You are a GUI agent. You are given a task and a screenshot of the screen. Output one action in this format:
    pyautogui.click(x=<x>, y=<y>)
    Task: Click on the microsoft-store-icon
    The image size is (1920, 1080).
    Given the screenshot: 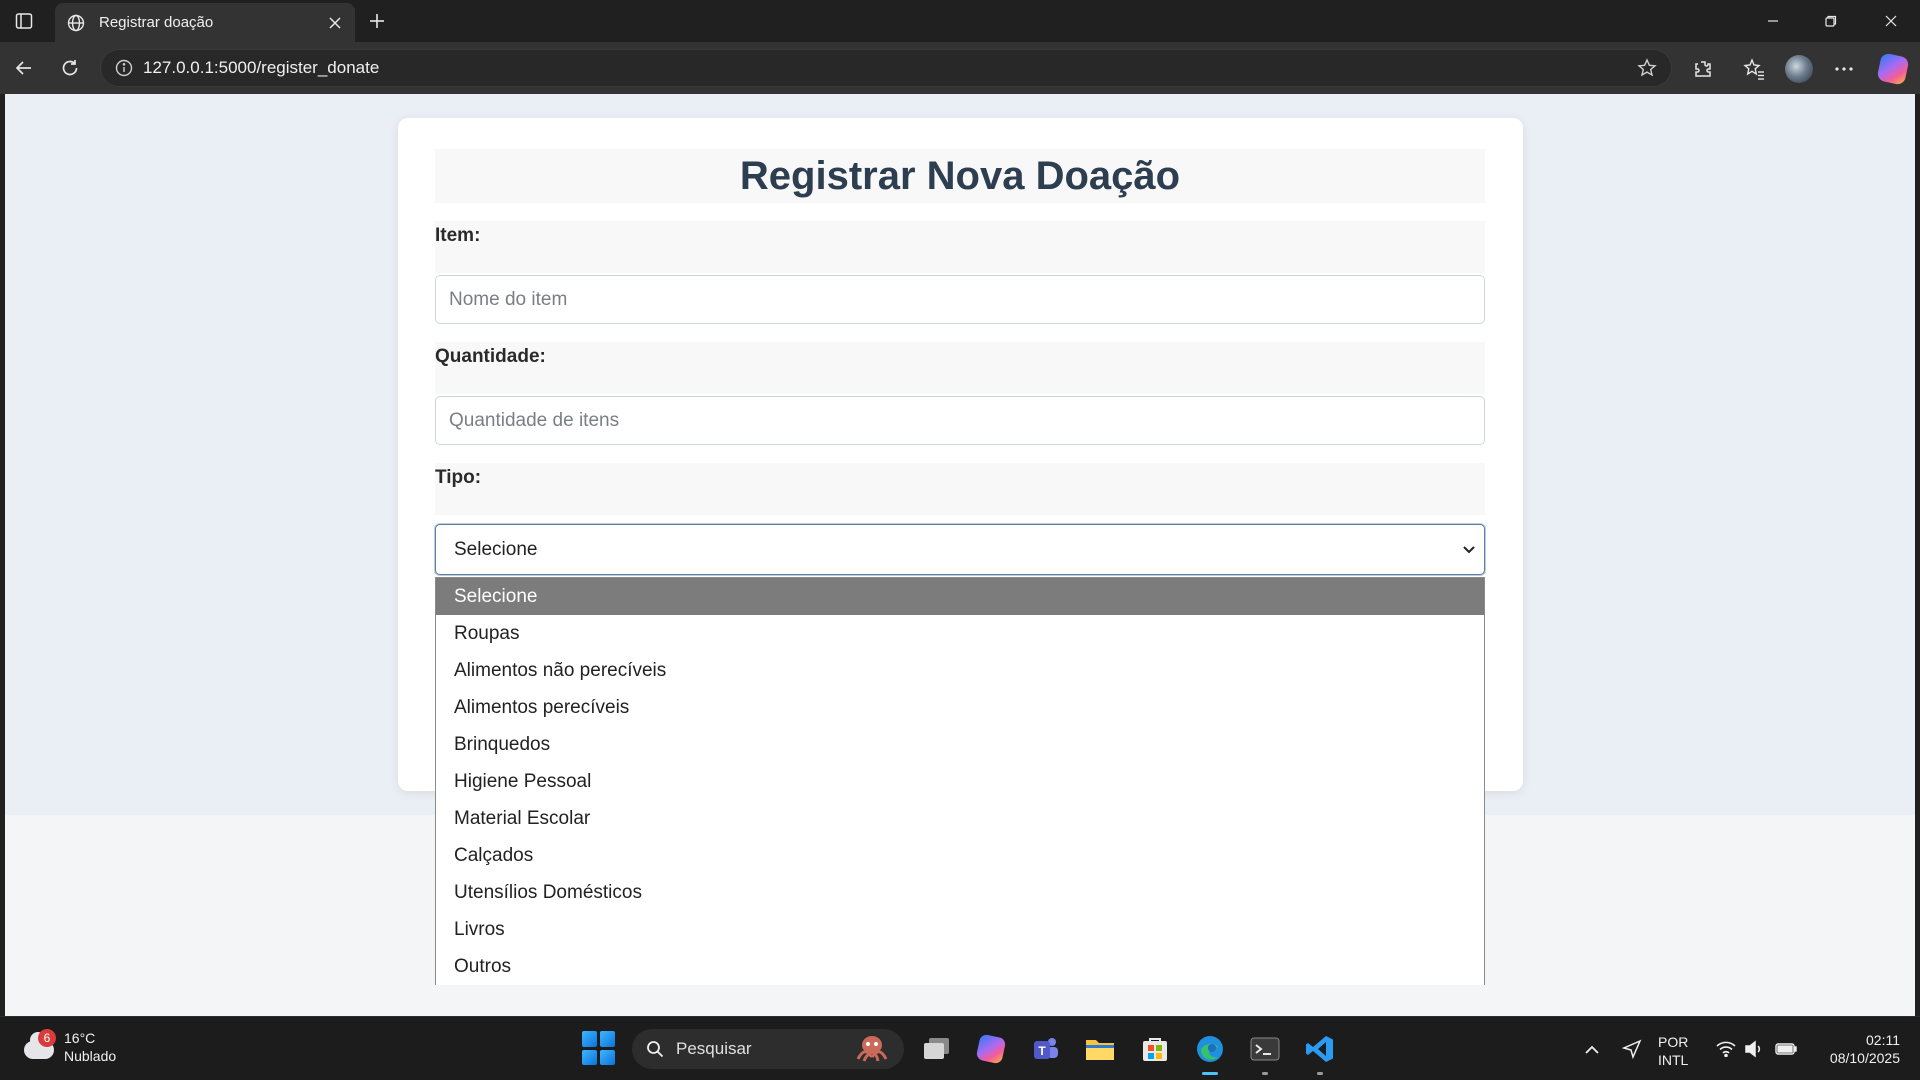 What is the action you would take?
    pyautogui.click(x=1155, y=1049)
    